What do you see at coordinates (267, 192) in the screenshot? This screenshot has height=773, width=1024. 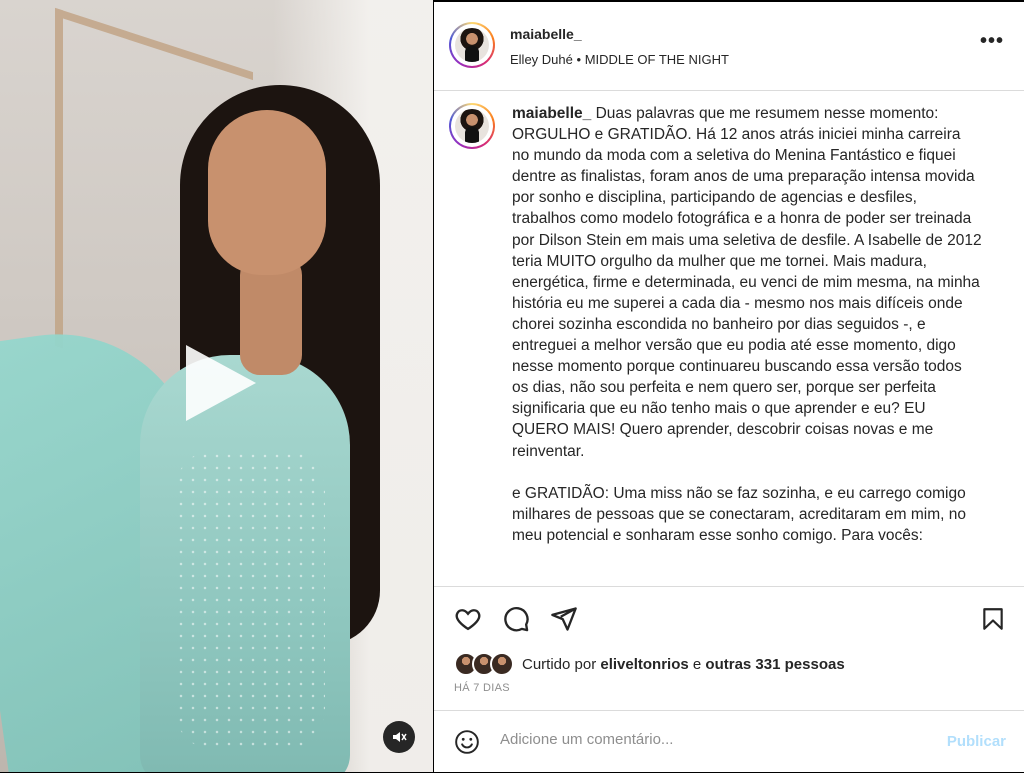 I see `face` at bounding box center [267, 192].